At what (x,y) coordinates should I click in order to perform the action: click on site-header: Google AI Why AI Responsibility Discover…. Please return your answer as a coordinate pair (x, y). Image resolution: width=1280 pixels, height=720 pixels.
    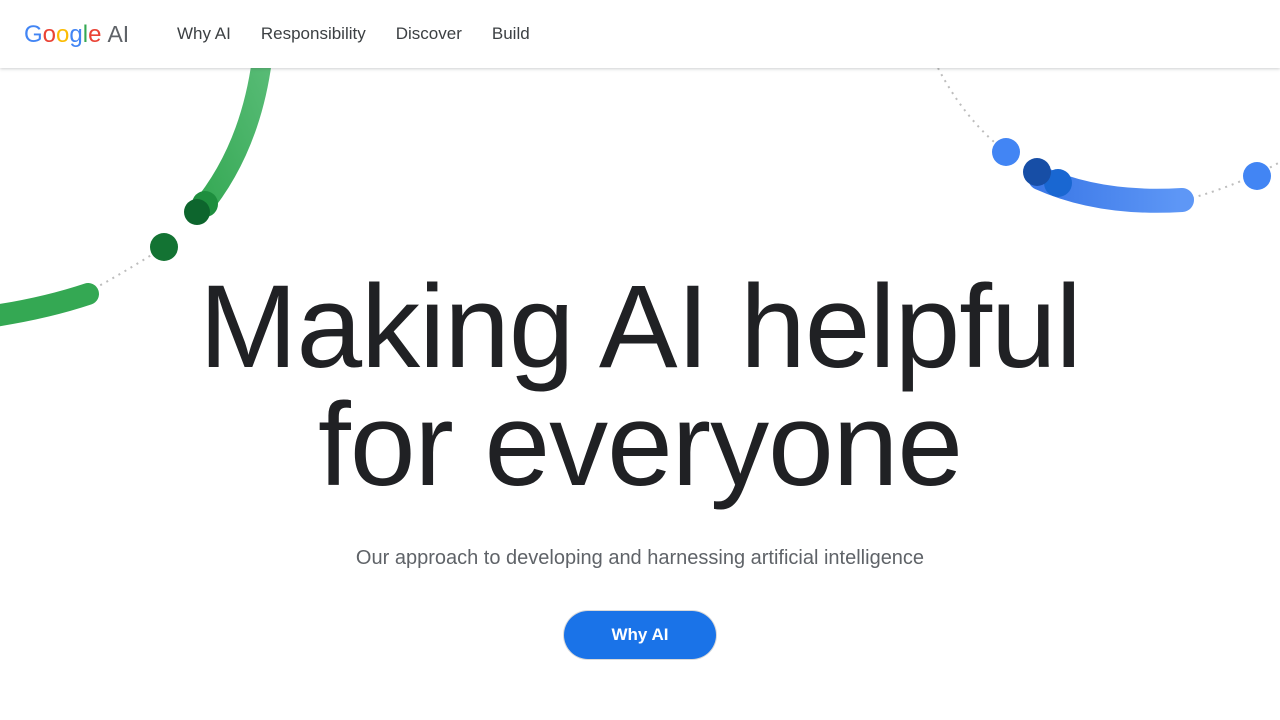
    Looking at the image, I should click on (640, 34).